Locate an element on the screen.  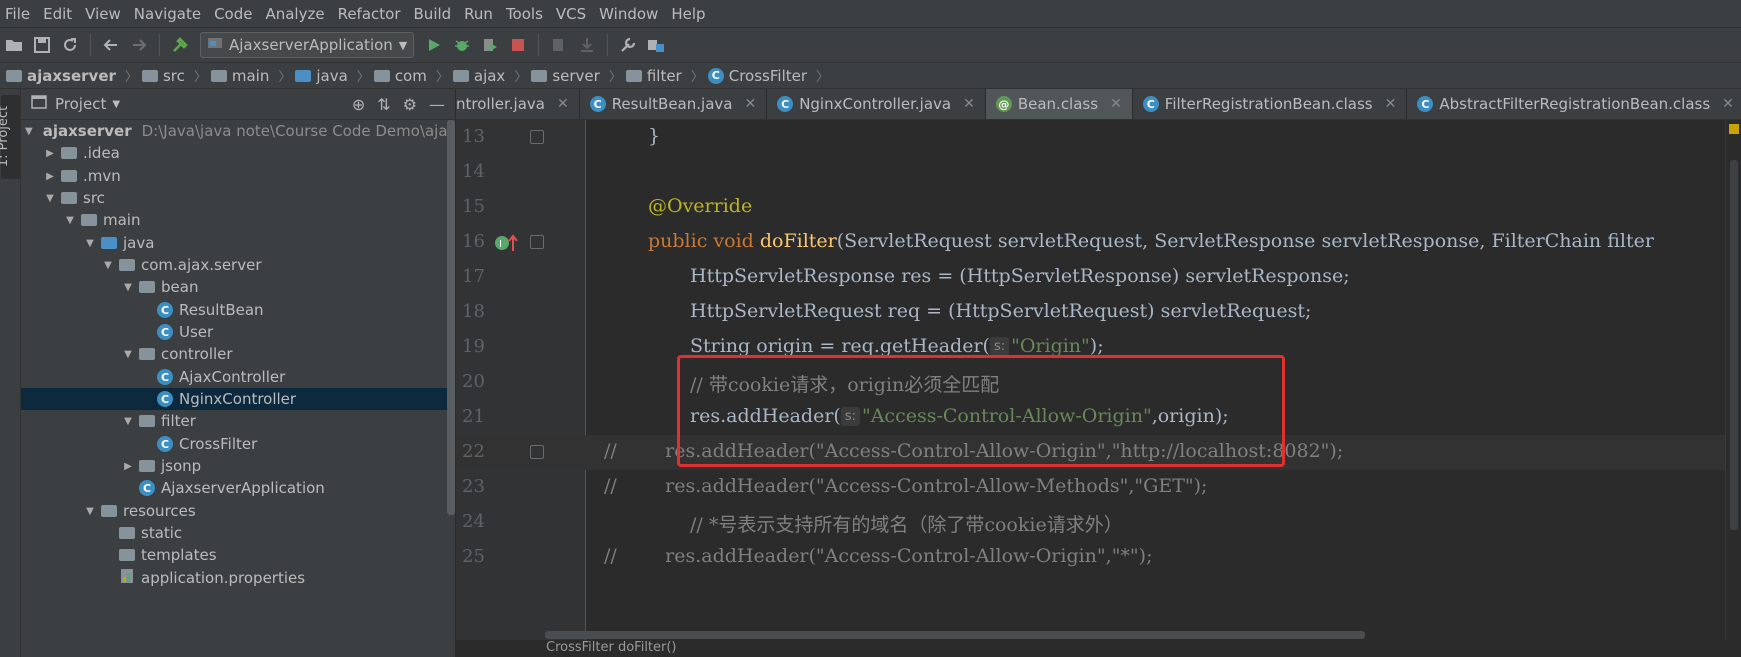
gear-icon: ⚙ is located at coordinates (410, 104).